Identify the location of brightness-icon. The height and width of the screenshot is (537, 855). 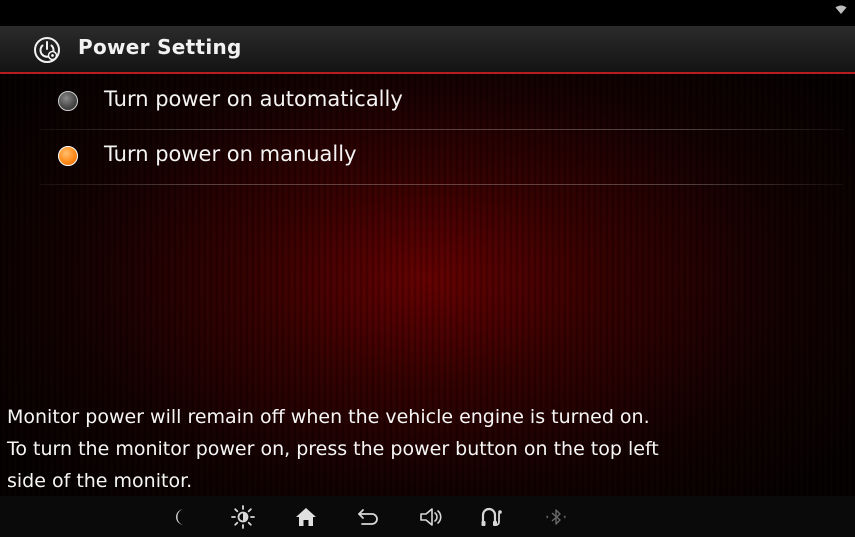
(243, 517).